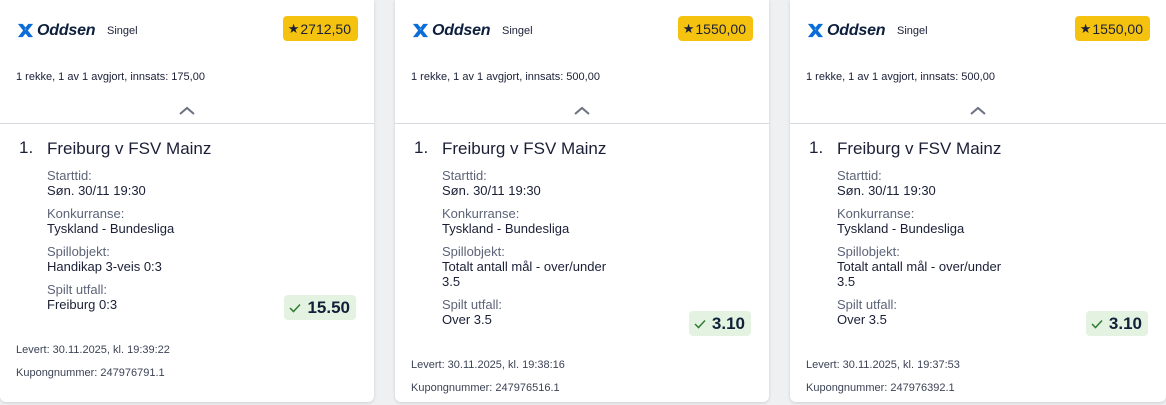 The height and width of the screenshot is (405, 1166). I want to click on delivered-time: Levert: 30.11.2025, kl. 19:37:53, so click(883, 365).